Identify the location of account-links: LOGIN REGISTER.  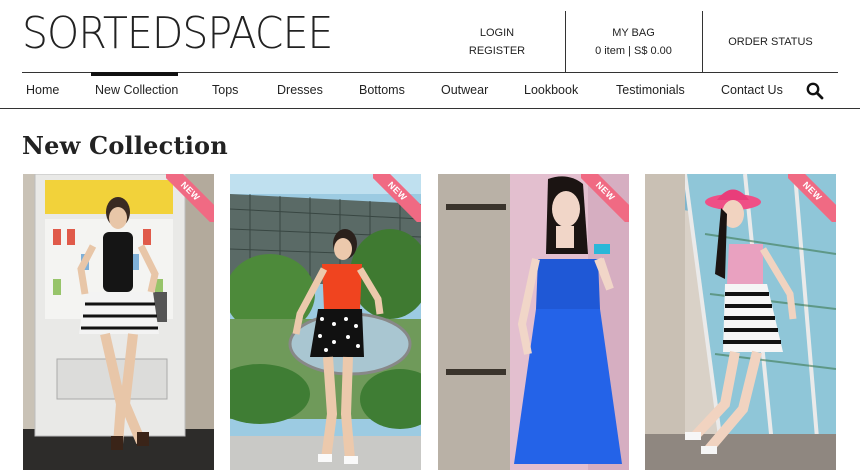
(497, 42).